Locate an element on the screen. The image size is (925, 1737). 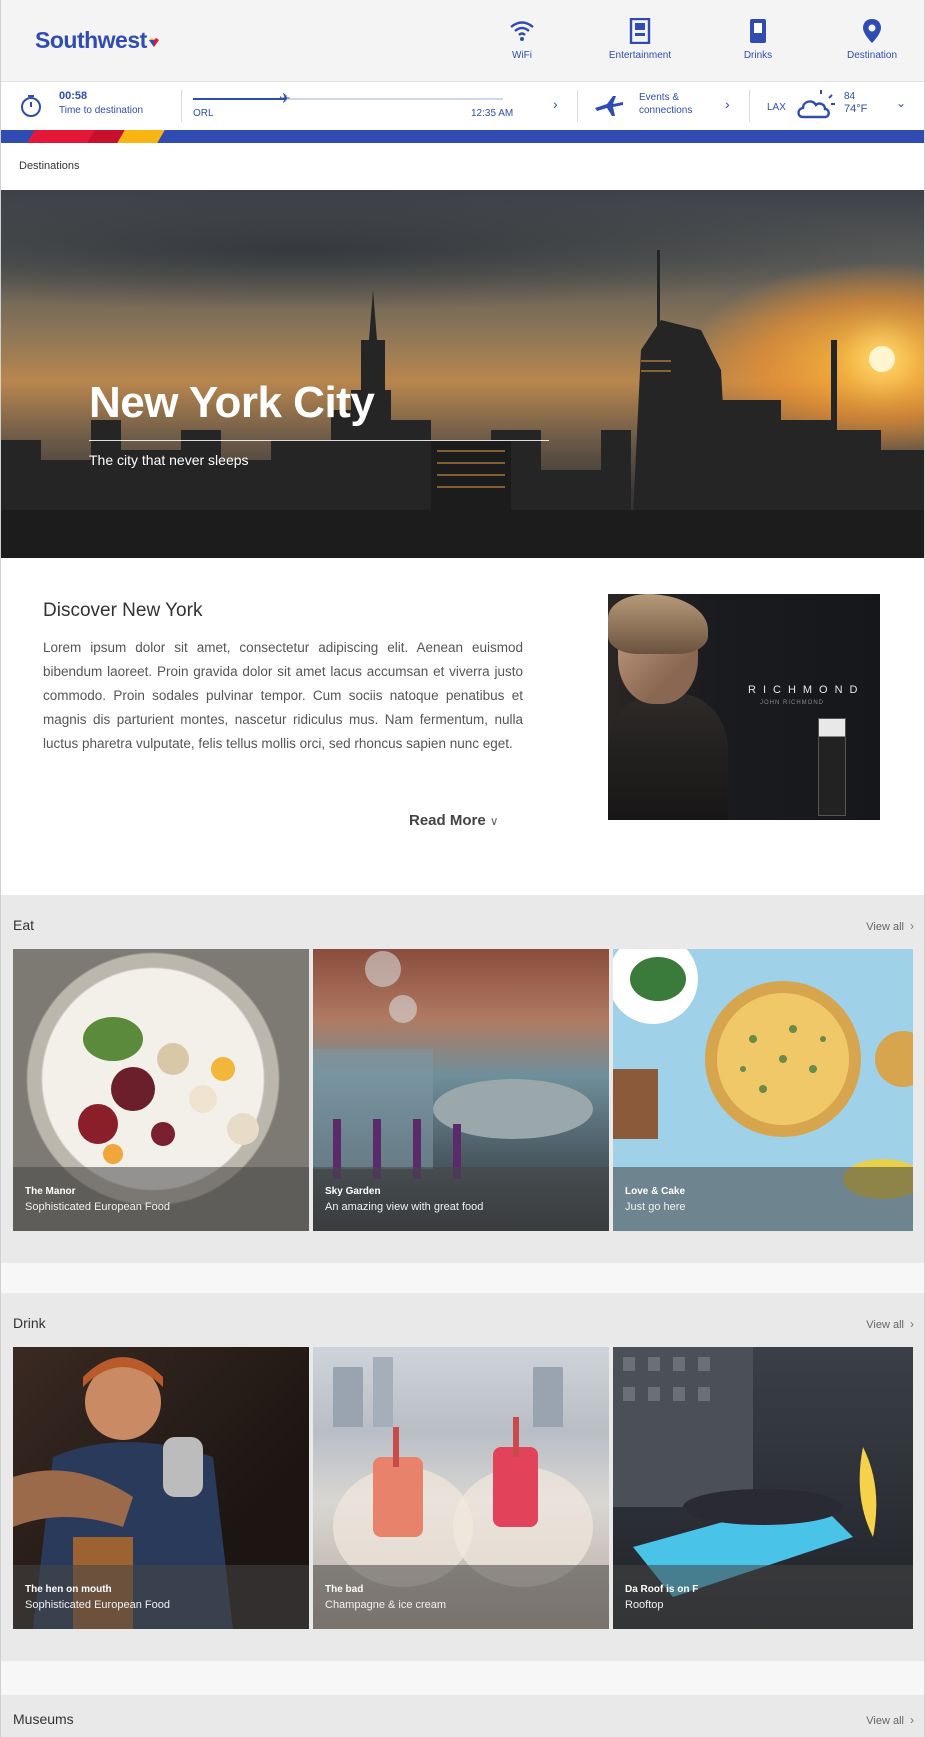
hero-divider is located at coordinates (319, 440).